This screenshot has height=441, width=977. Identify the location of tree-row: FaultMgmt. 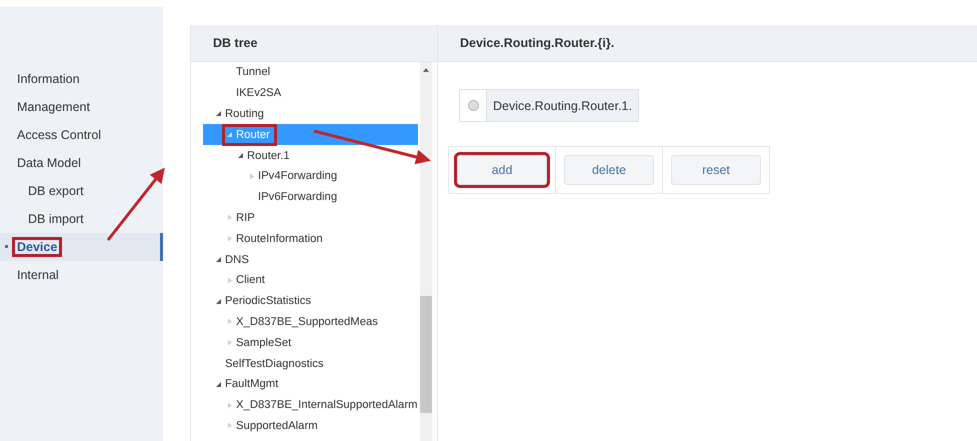
(310, 384).